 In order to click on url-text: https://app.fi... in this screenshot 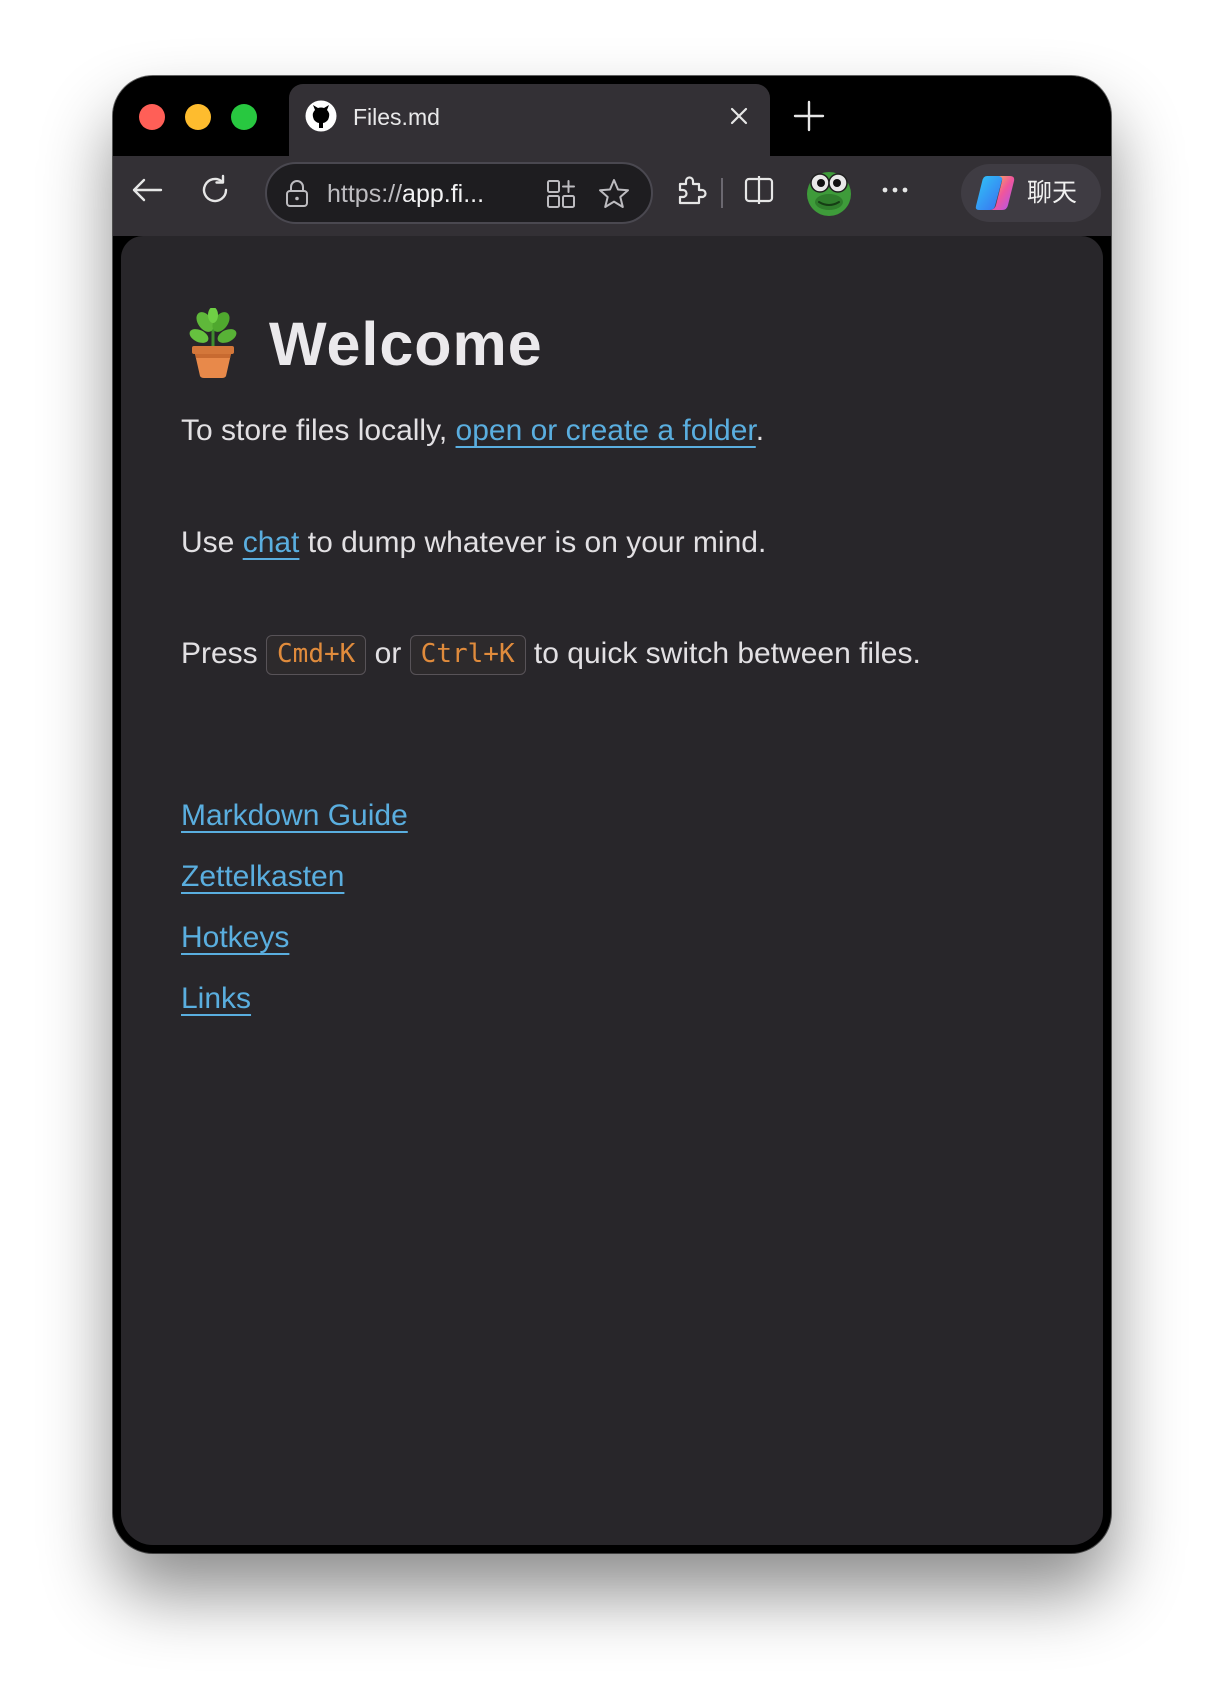, I will do `click(405, 194)`.